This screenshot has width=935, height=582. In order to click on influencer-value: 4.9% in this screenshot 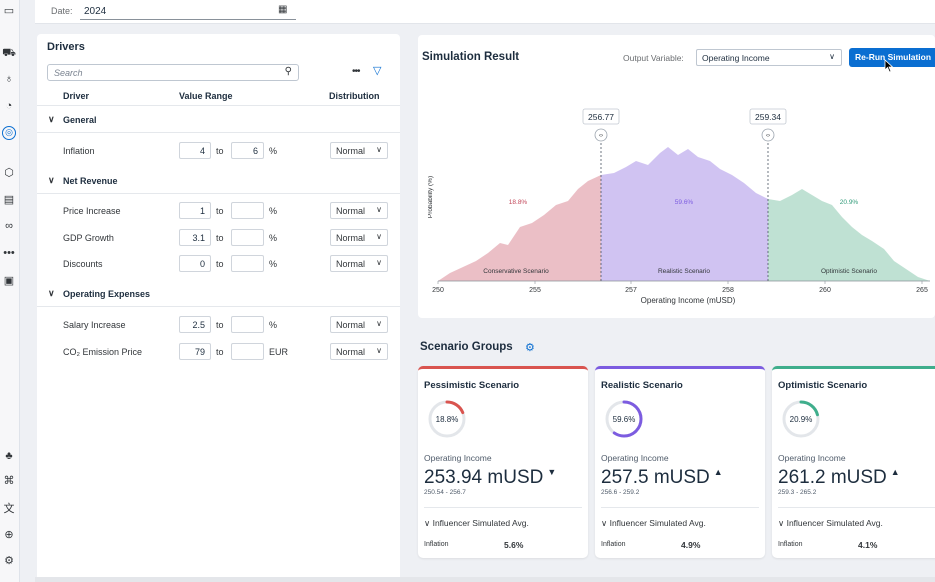, I will do `click(691, 545)`.